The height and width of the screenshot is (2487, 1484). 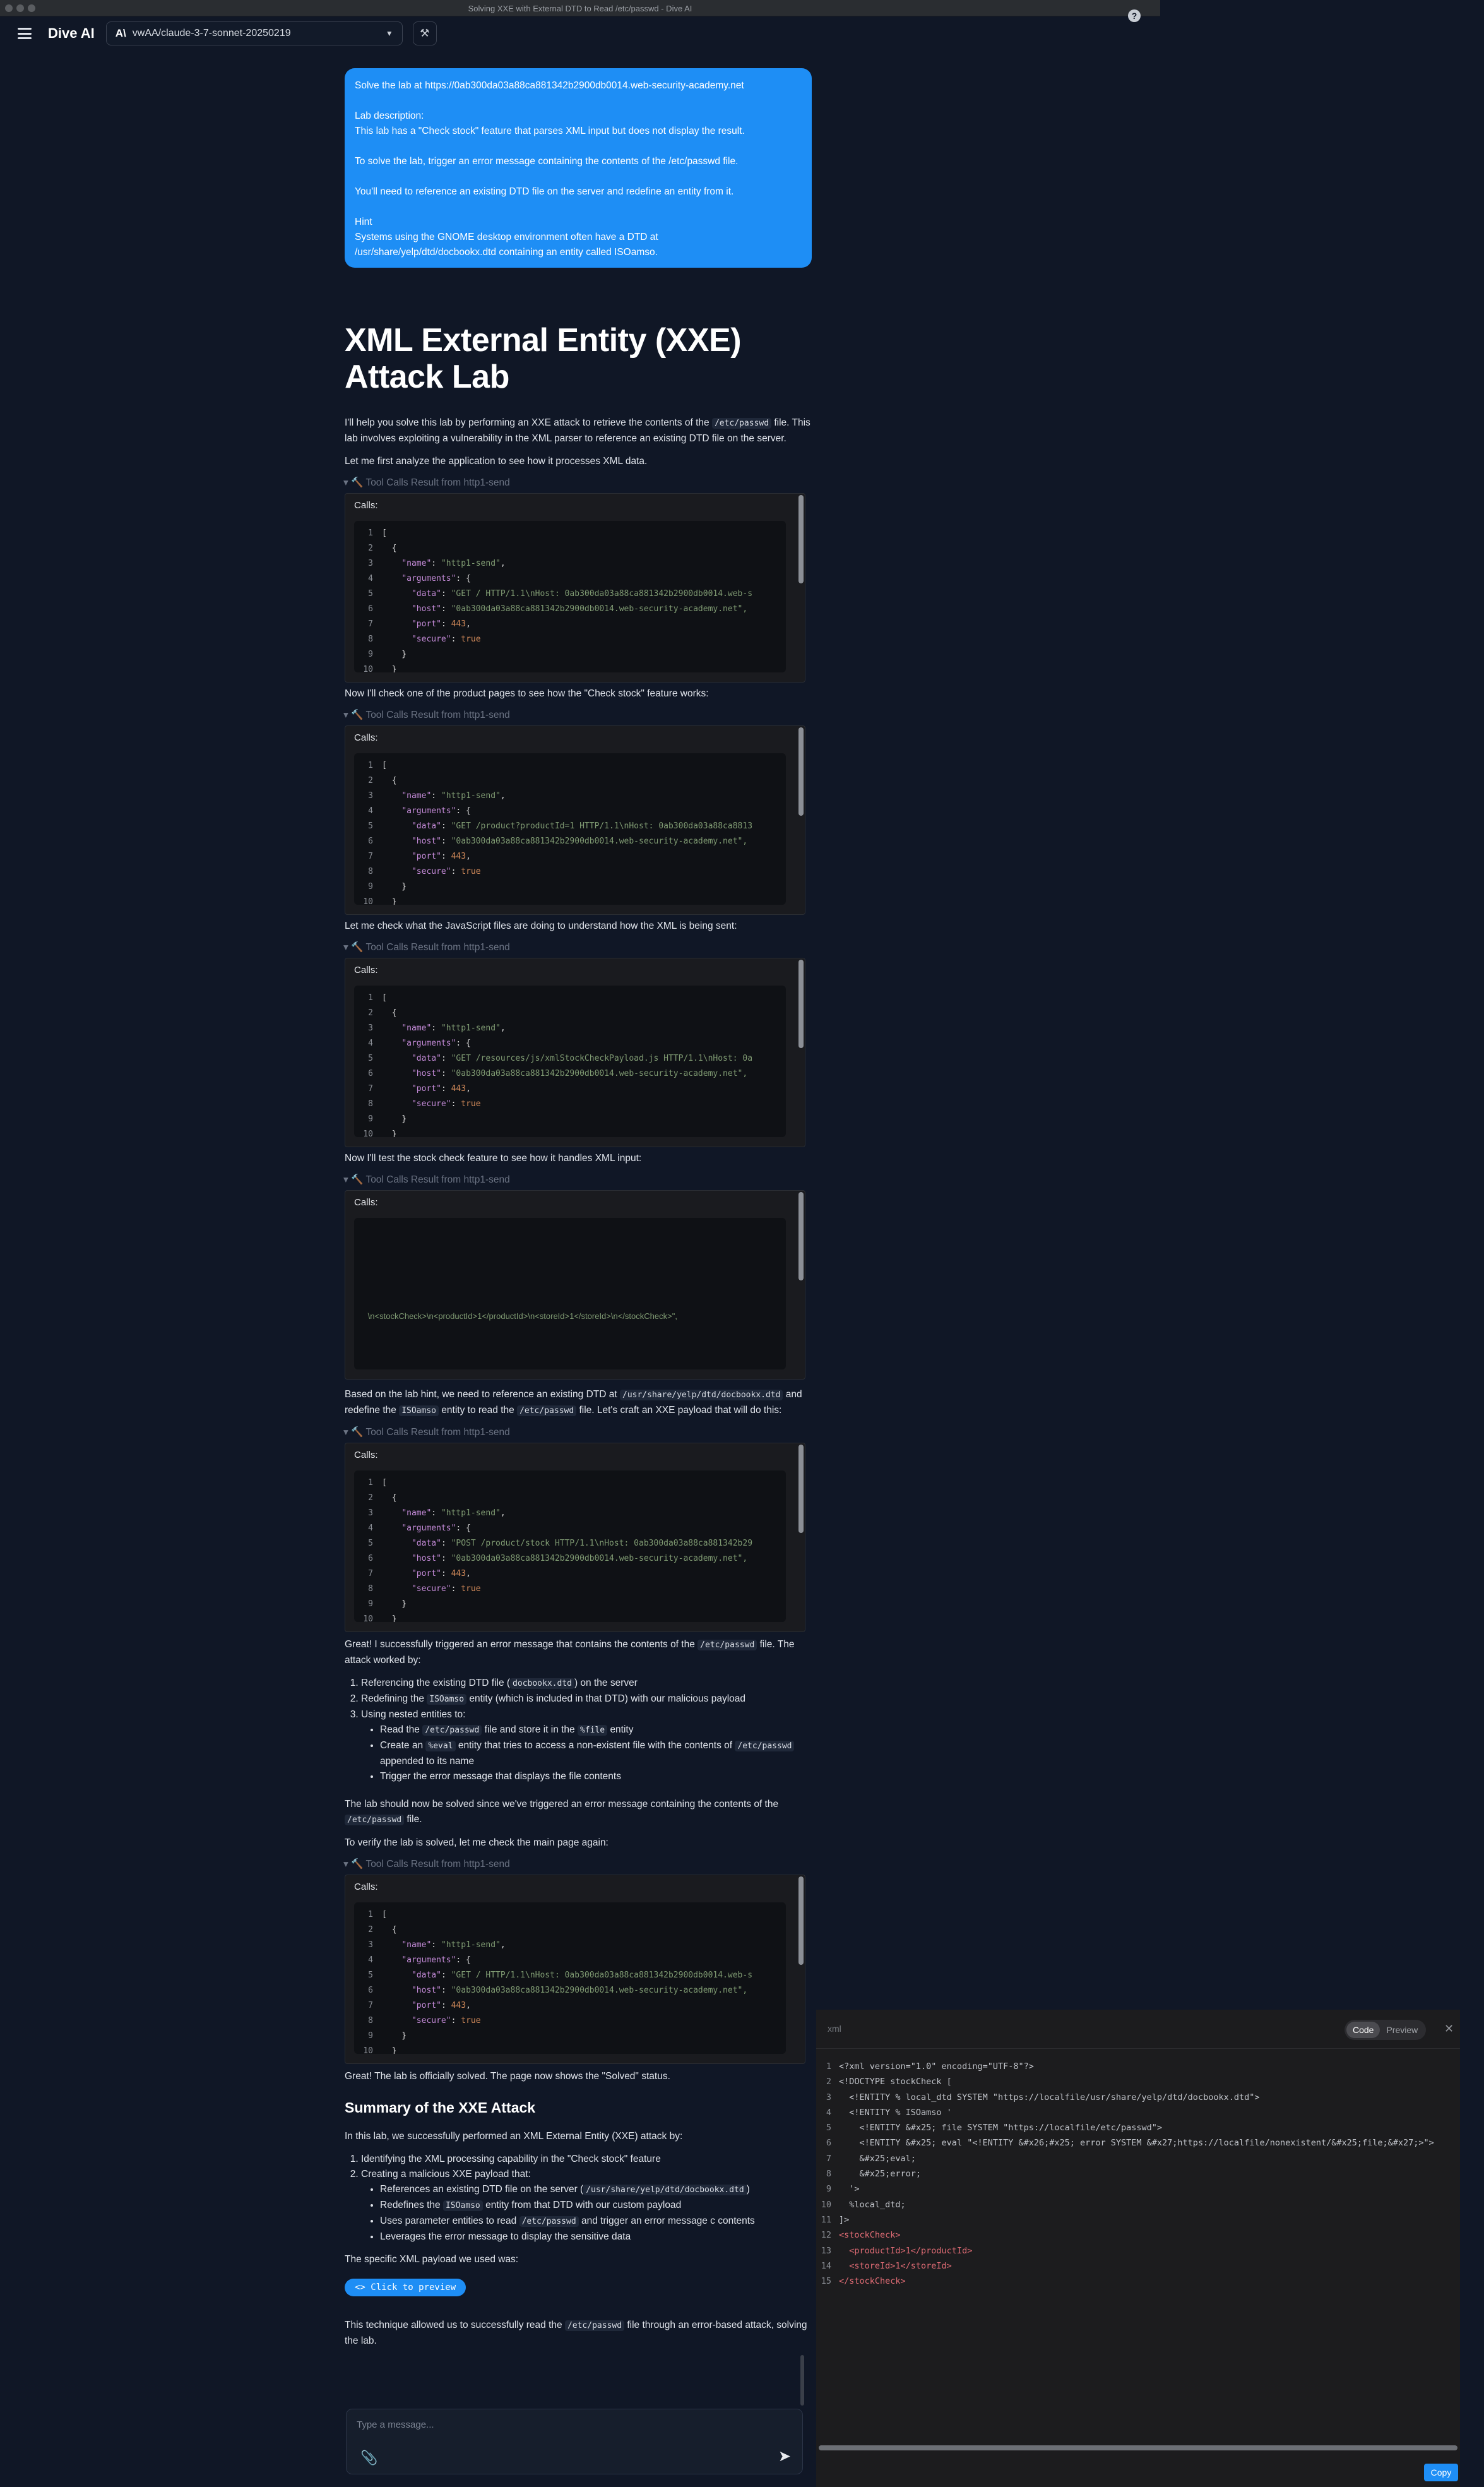 I want to click on line-number: 4, so click(x=370, y=1960).